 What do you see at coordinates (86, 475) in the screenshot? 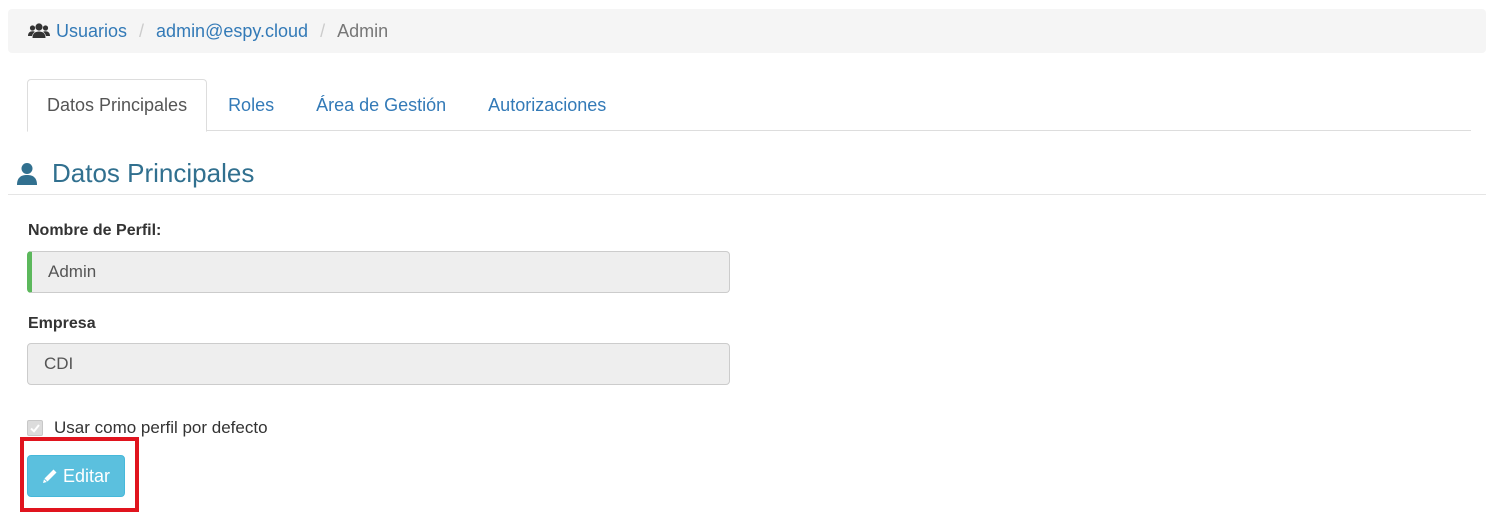
I see `edit-button-label: Editar` at bounding box center [86, 475].